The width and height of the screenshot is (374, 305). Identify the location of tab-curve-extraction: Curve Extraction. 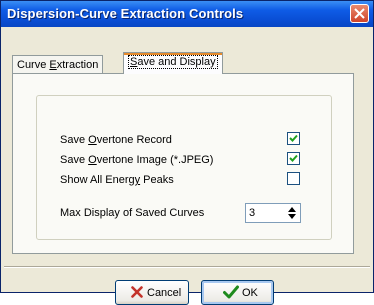
(58, 64).